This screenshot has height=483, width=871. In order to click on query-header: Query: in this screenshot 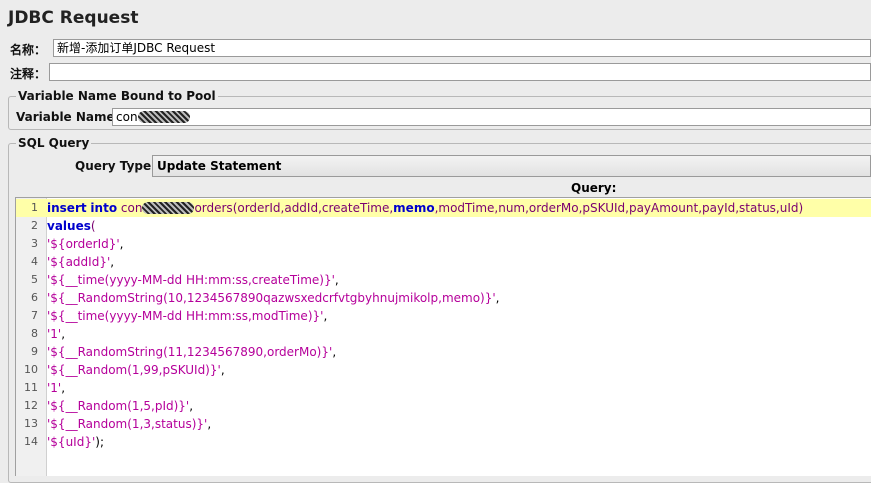, I will do `click(594, 188)`.